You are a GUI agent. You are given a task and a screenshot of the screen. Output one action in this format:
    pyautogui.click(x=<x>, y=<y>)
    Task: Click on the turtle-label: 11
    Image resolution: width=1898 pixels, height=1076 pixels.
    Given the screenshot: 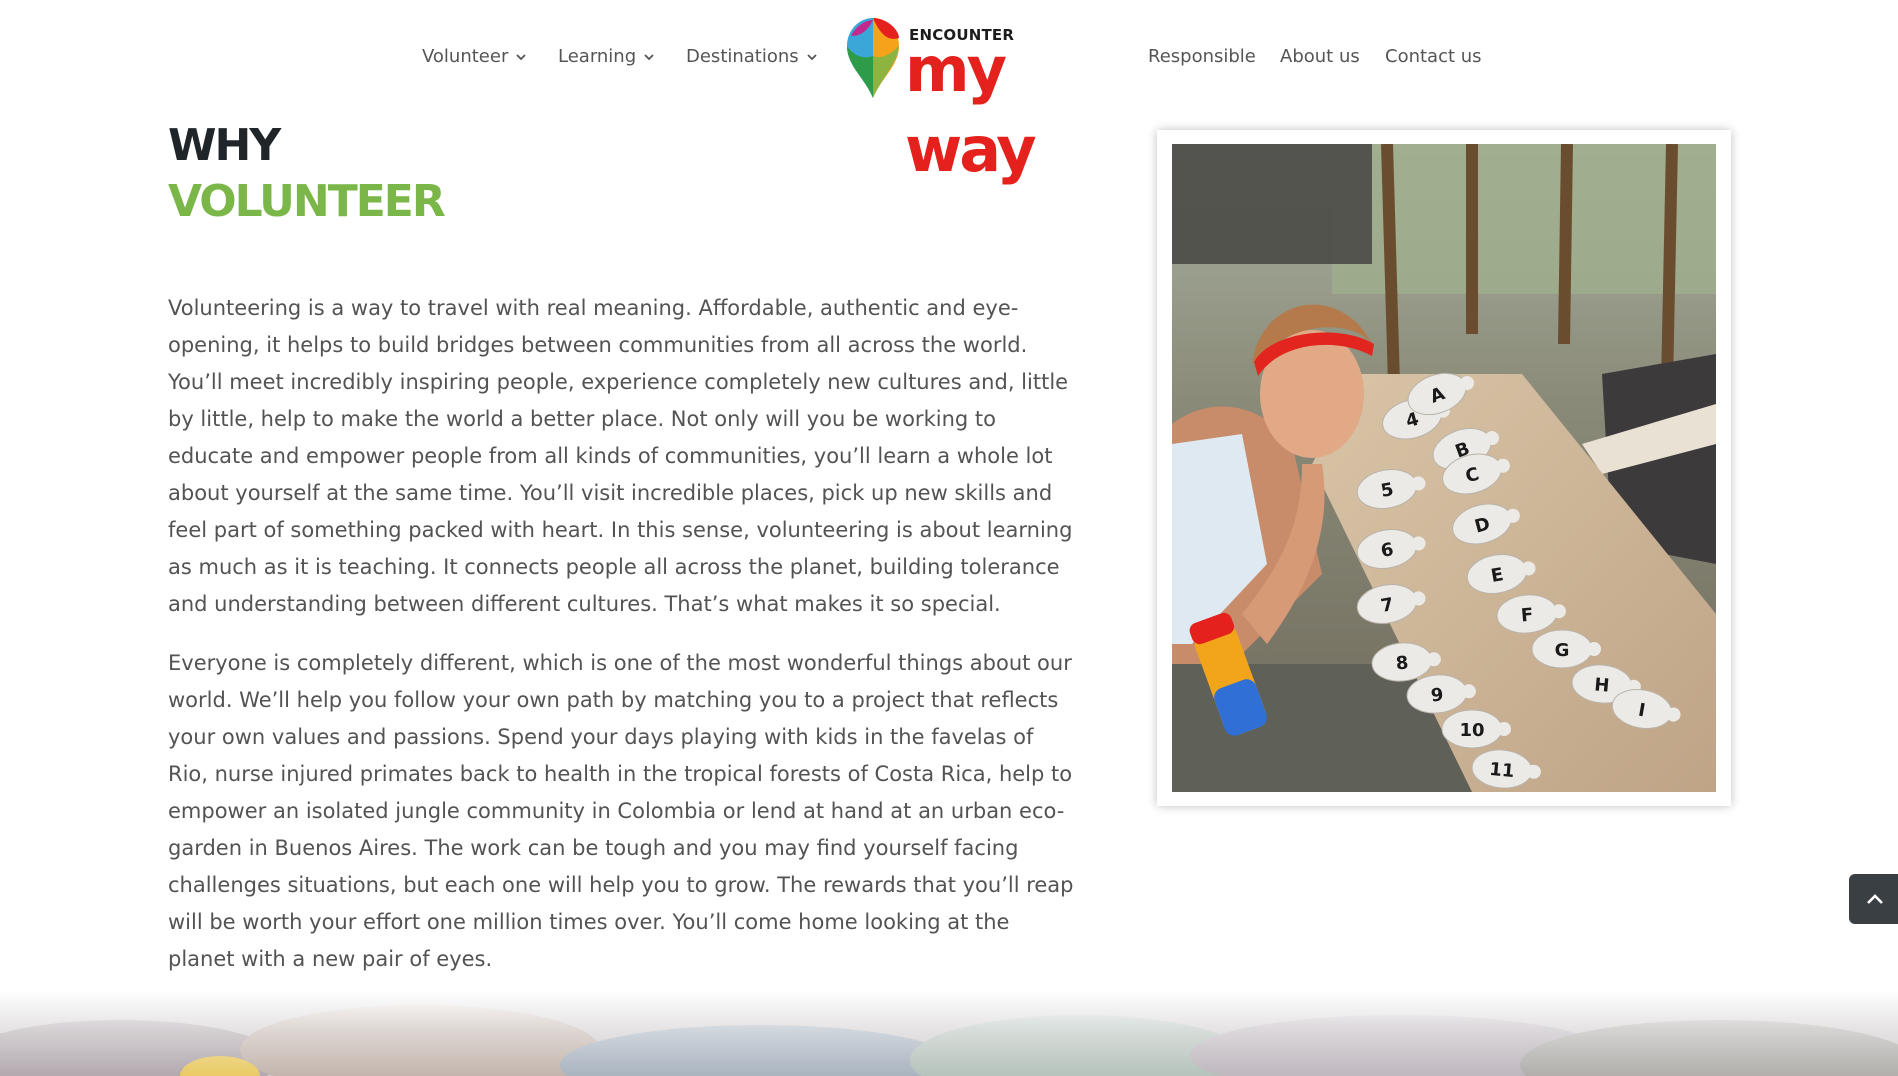 What is the action you would take?
    pyautogui.click(x=1501, y=770)
    